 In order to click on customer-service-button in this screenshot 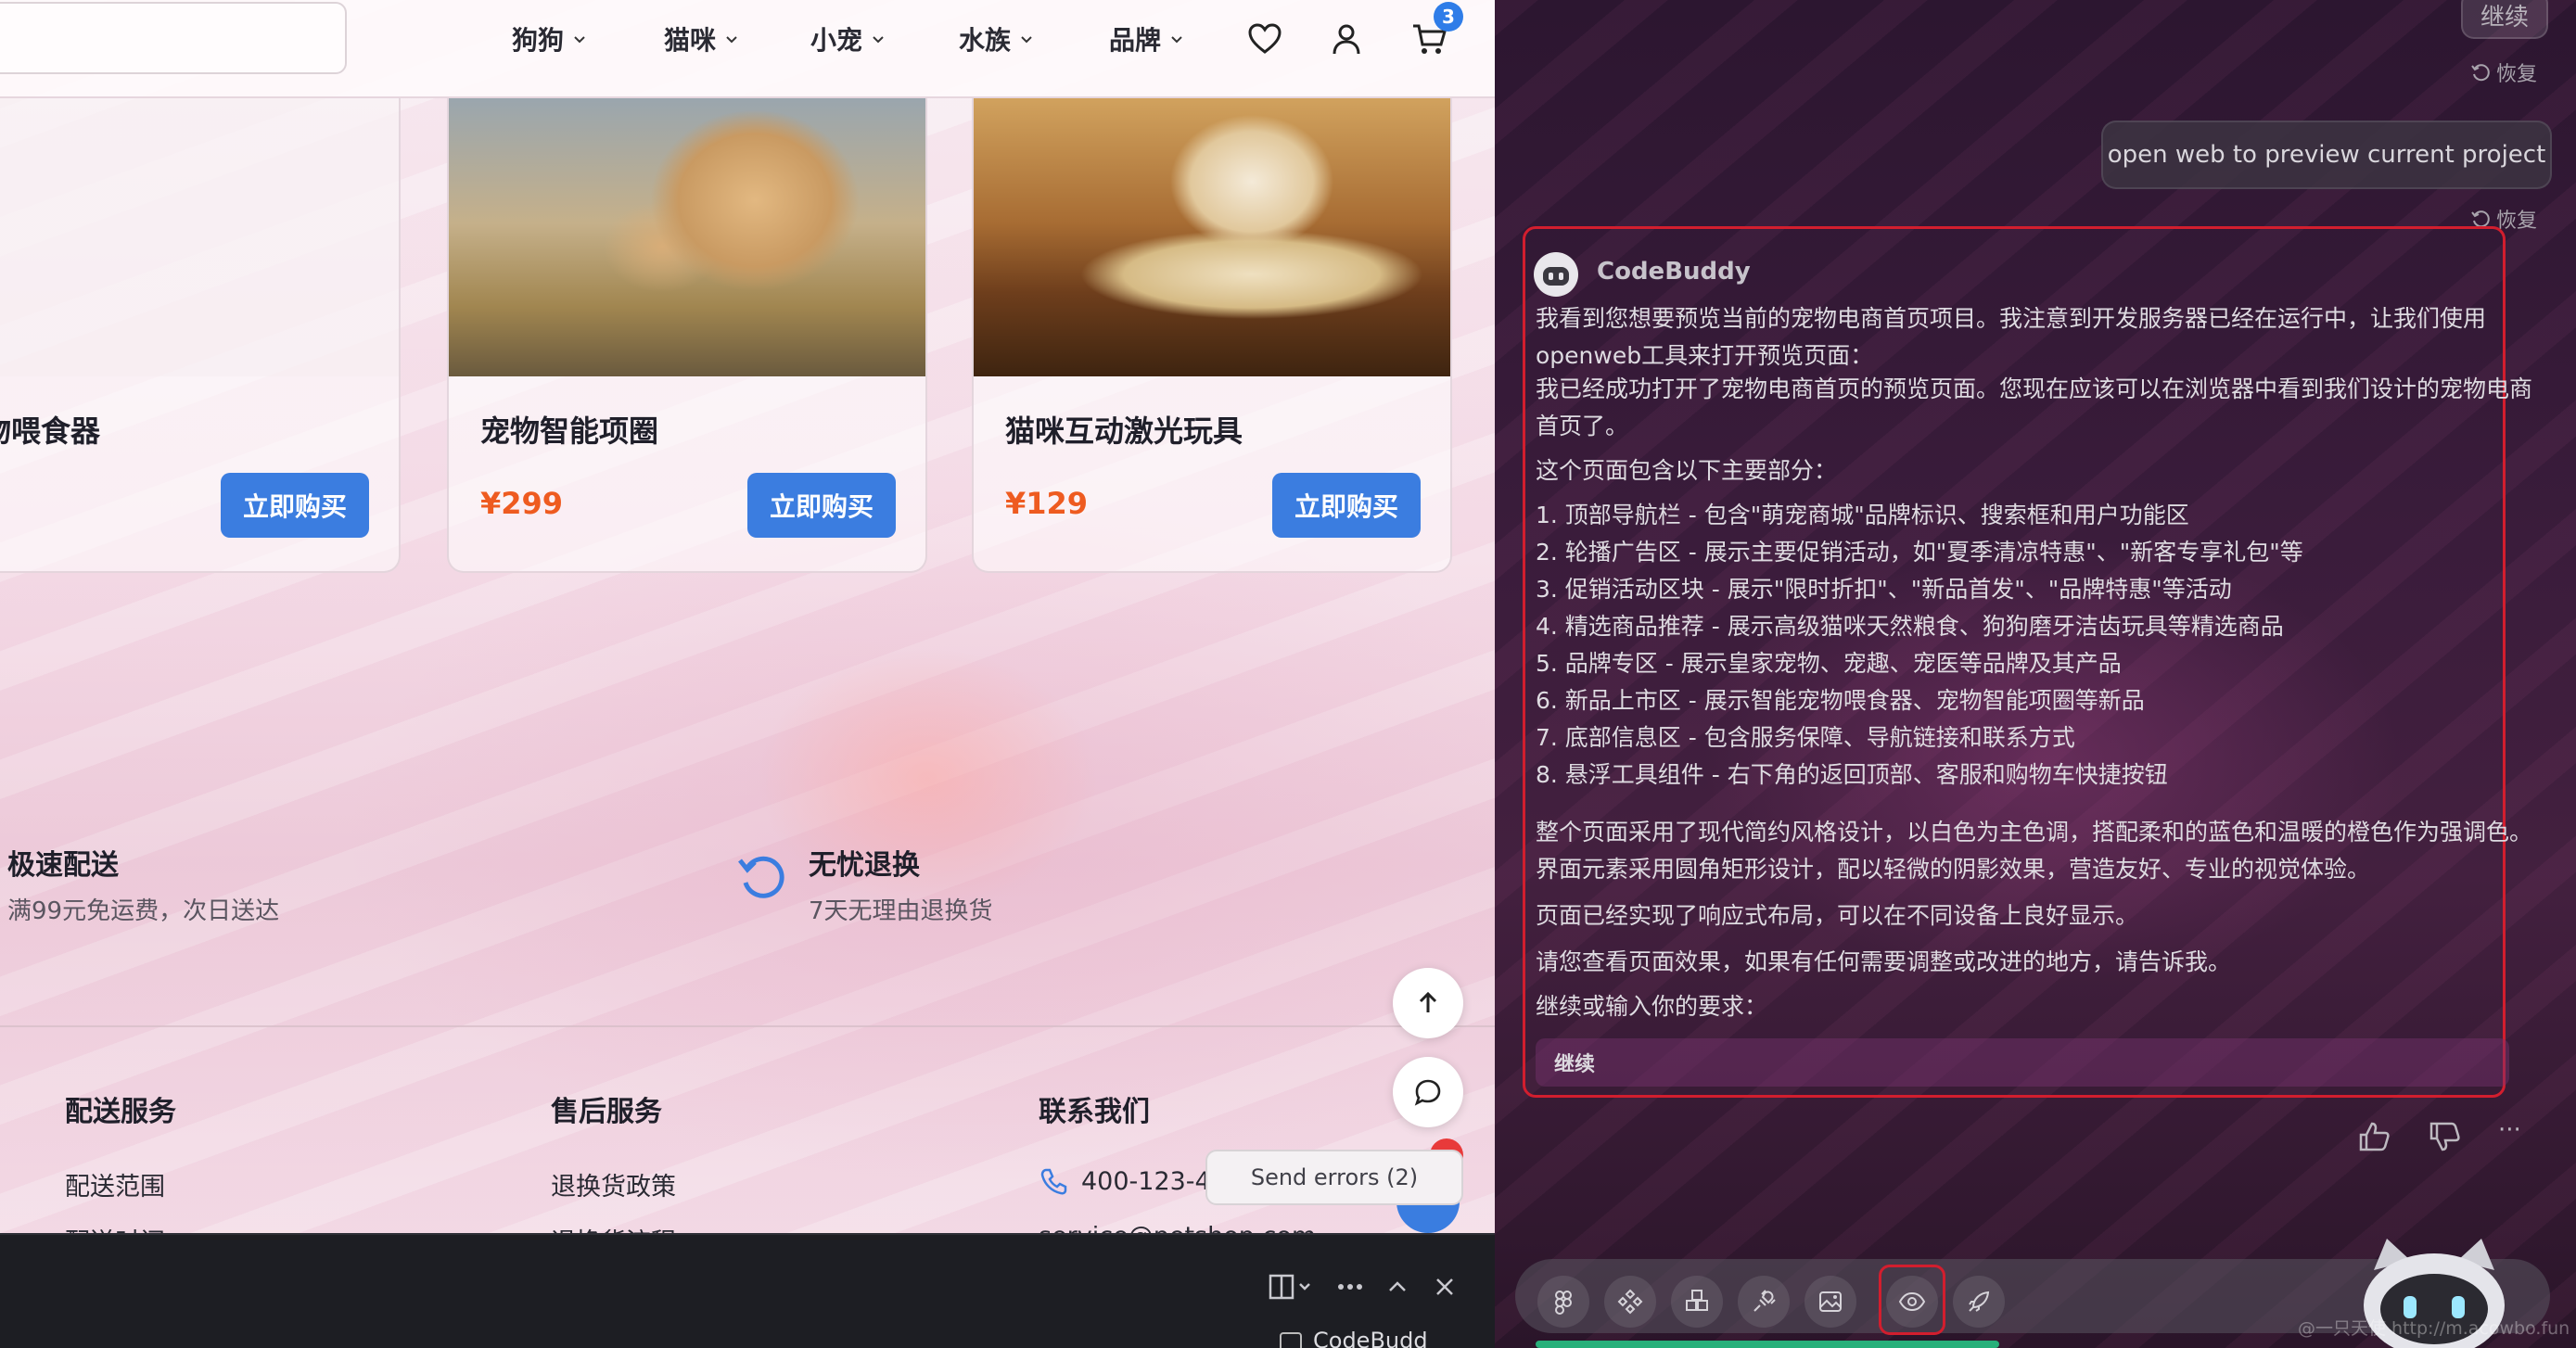, I will do `click(1428, 1092)`.